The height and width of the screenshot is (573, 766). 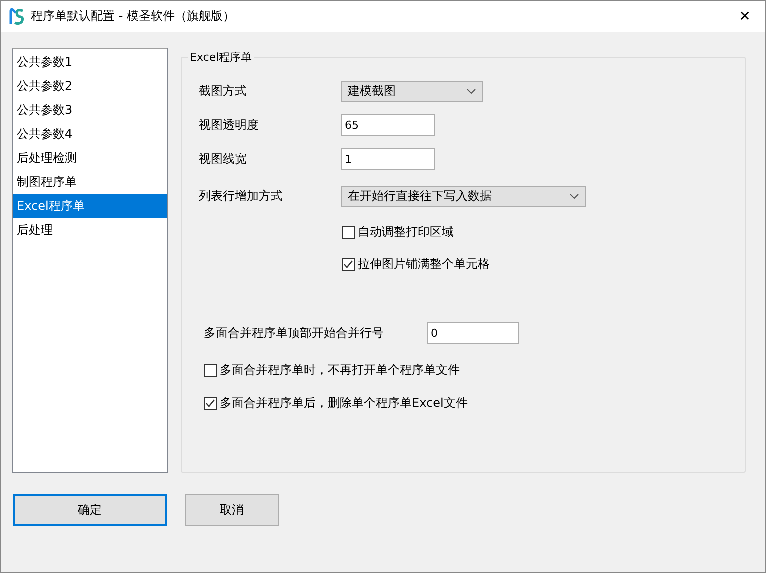 What do you see at coordinates (221, 57) in the screenshot?
I see `group-title: Excel程序单` at bounding box center [221, 57].